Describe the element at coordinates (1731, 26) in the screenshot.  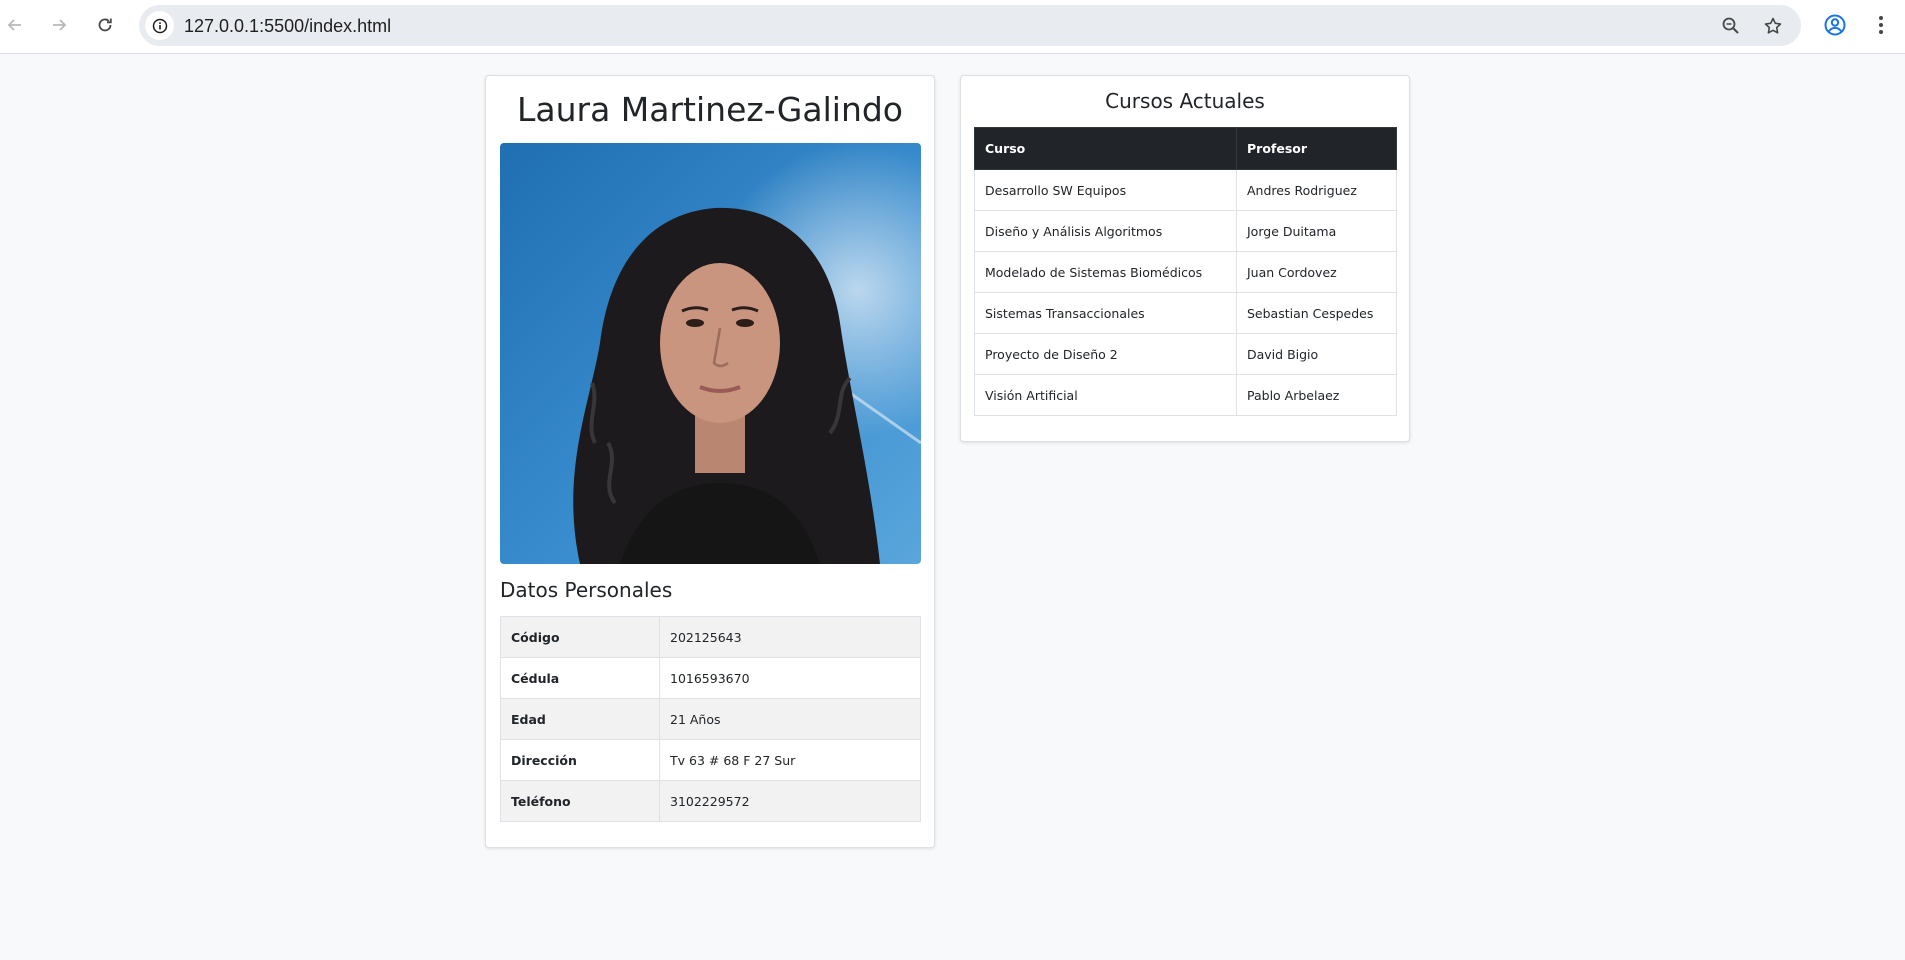
I see `zoom-icon` at that location.